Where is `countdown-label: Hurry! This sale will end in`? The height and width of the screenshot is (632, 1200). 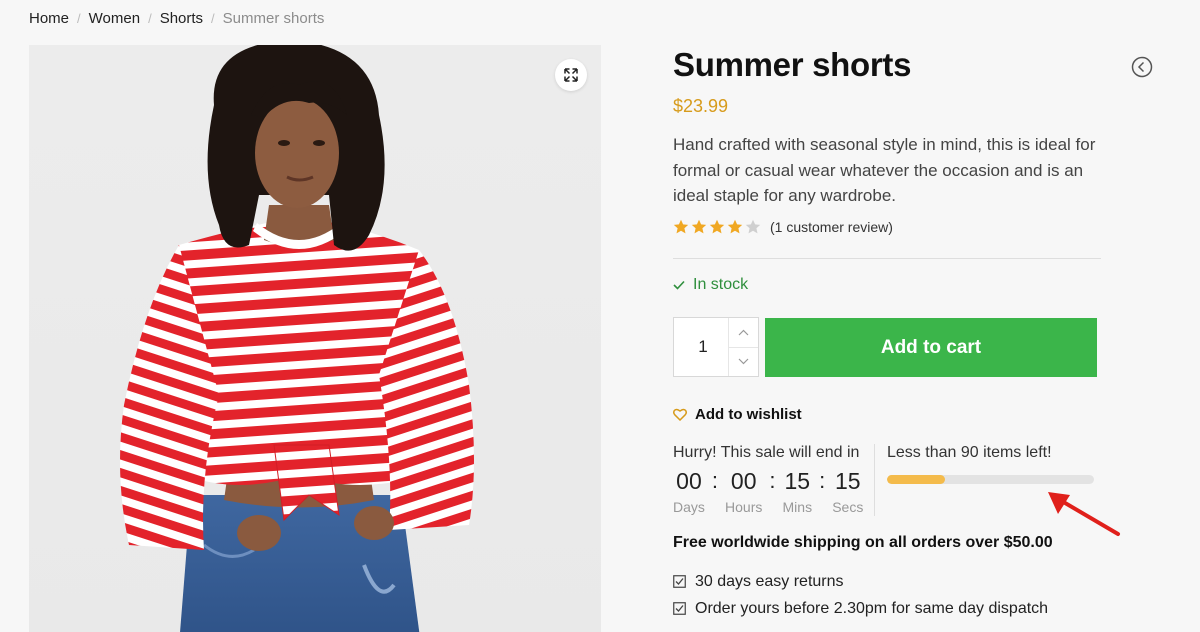 countdown-label: Hurry! This sale will end in is located at coordinates (766, 452).